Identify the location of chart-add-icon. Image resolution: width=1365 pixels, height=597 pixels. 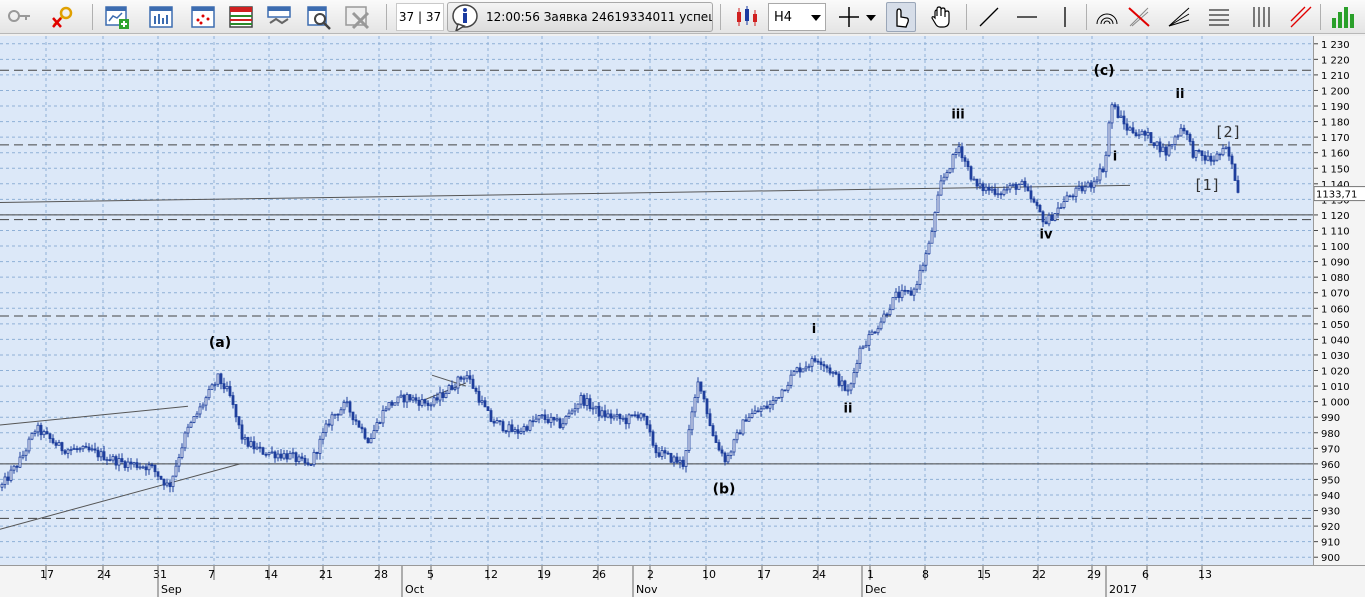
(117, 17).